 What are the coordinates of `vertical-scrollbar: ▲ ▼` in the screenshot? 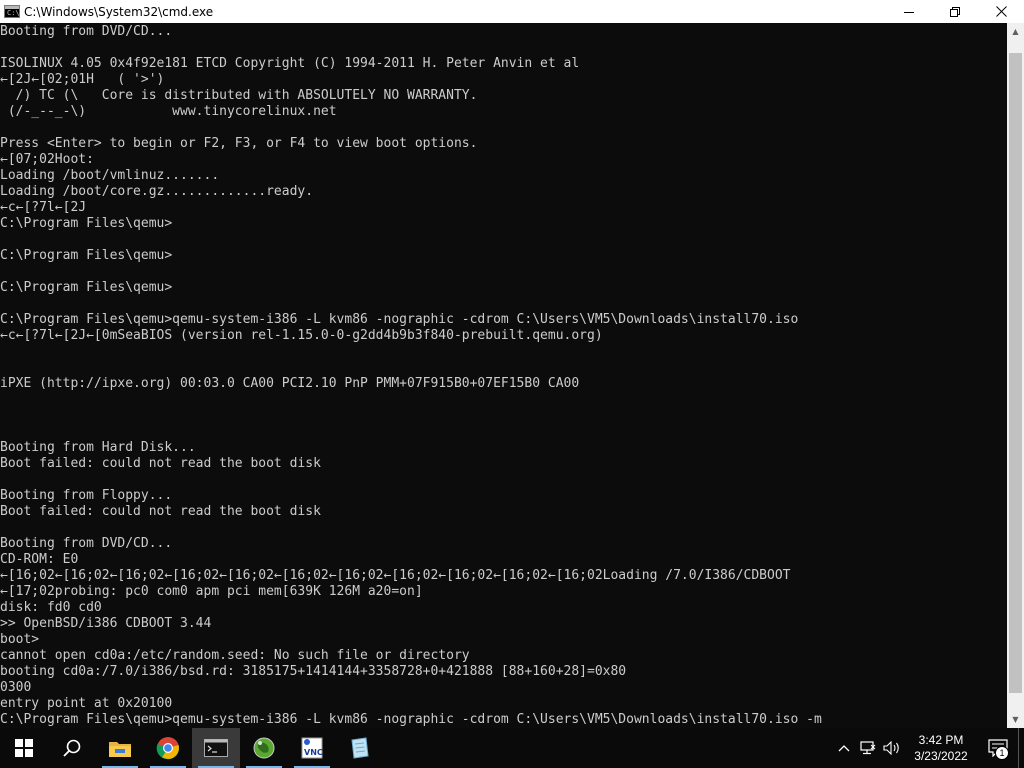 It's located at (1015, 375).